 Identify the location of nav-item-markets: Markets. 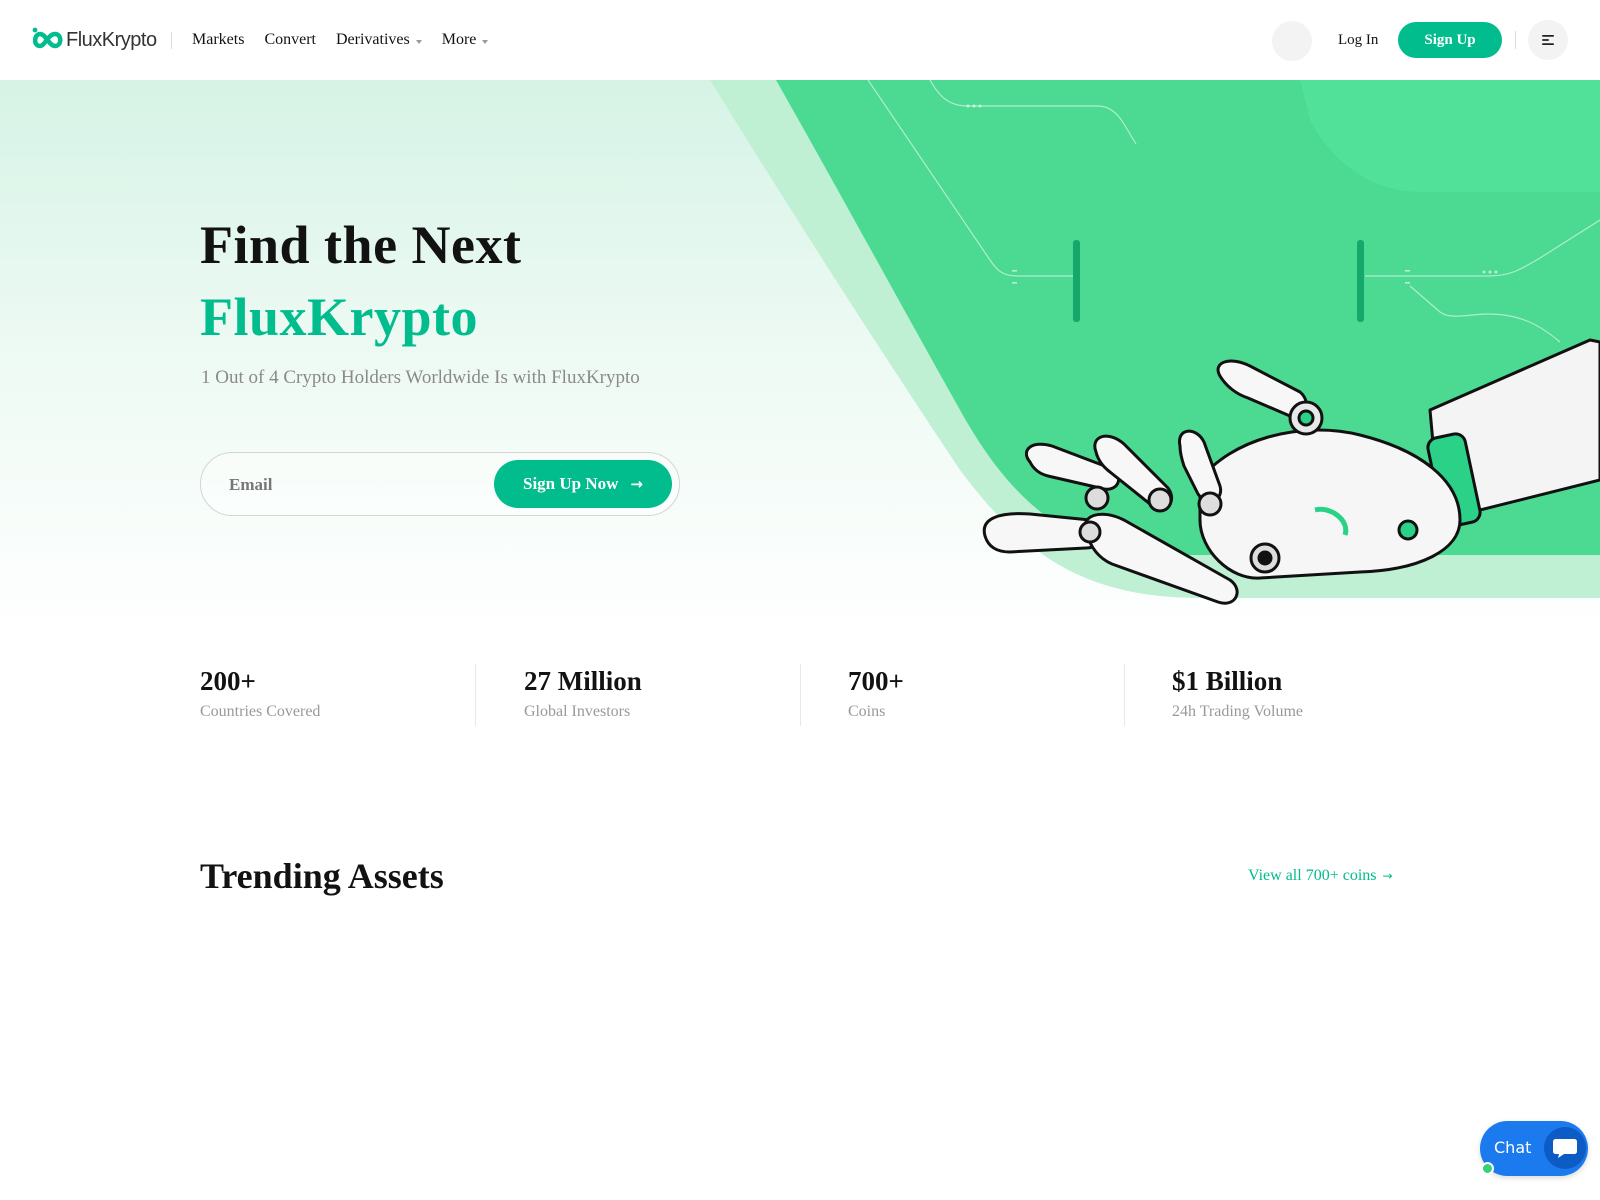
(218, 40).